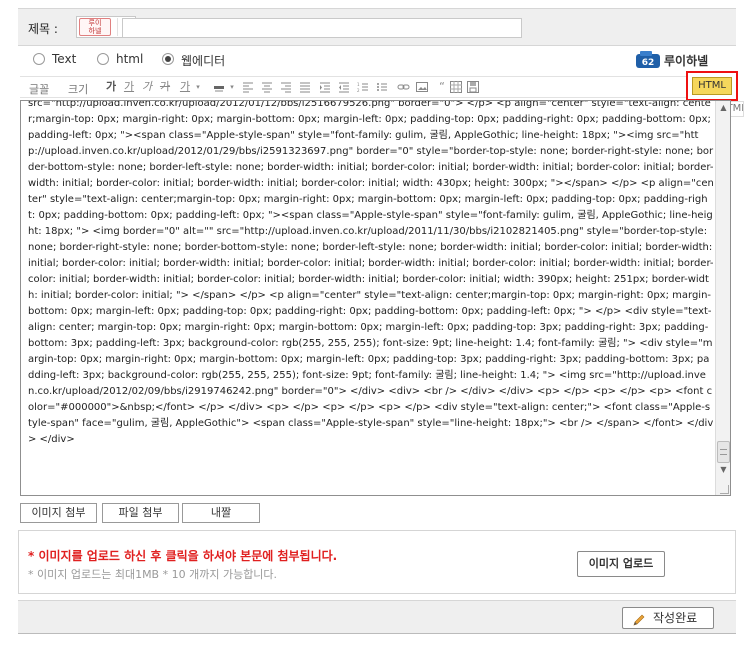 Image resolution: width=744 pixels, height=657 pixels. I want to click on unordered-list-icon, so click(382, 87).